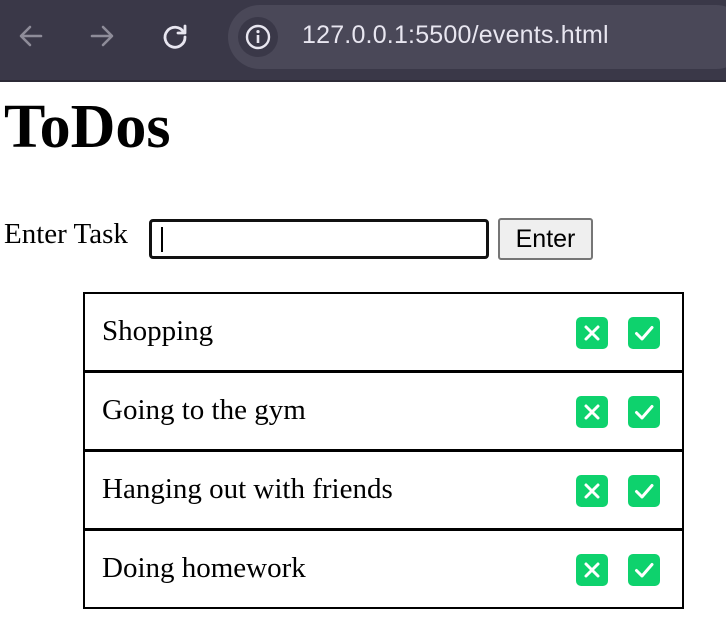 The width and height of the screenshot is (726, 636). I want to click on reload-icon, so click(175, 36).